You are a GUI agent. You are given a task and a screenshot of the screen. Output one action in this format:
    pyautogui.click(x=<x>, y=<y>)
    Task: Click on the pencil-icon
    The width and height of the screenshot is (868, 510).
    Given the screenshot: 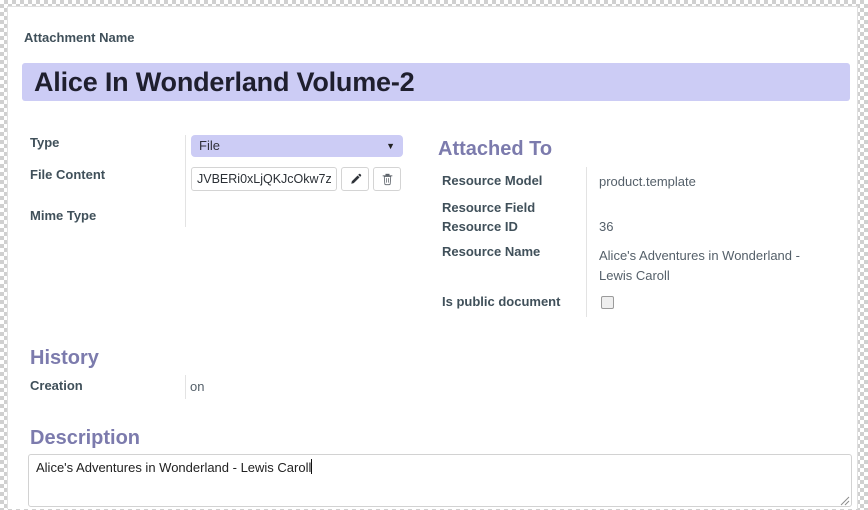 What is the action you would take?
    pyautogui.click(x=355, y=179)
    